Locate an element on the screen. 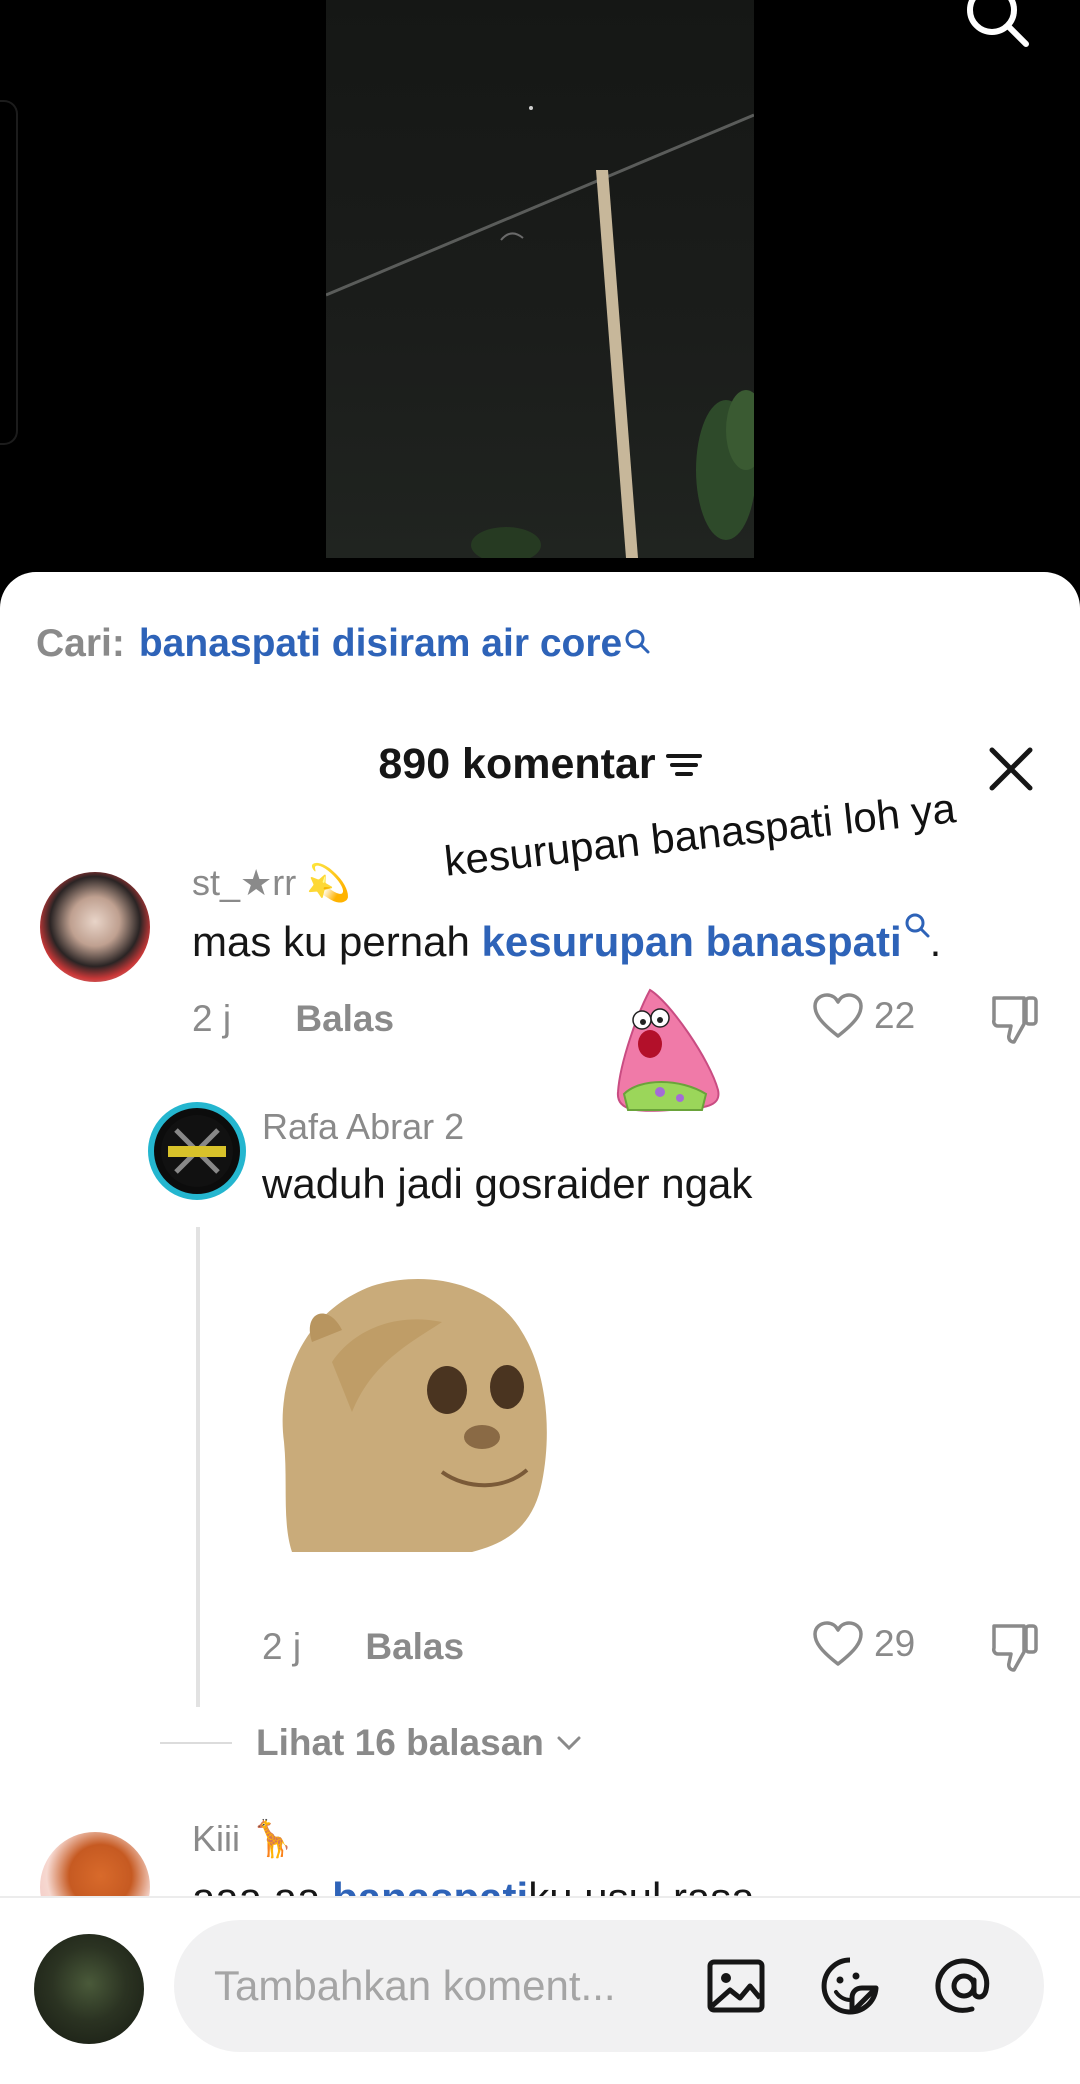 This screenshot has height=2084, width=1080. sort-icon is located at coordinates (683, 765).